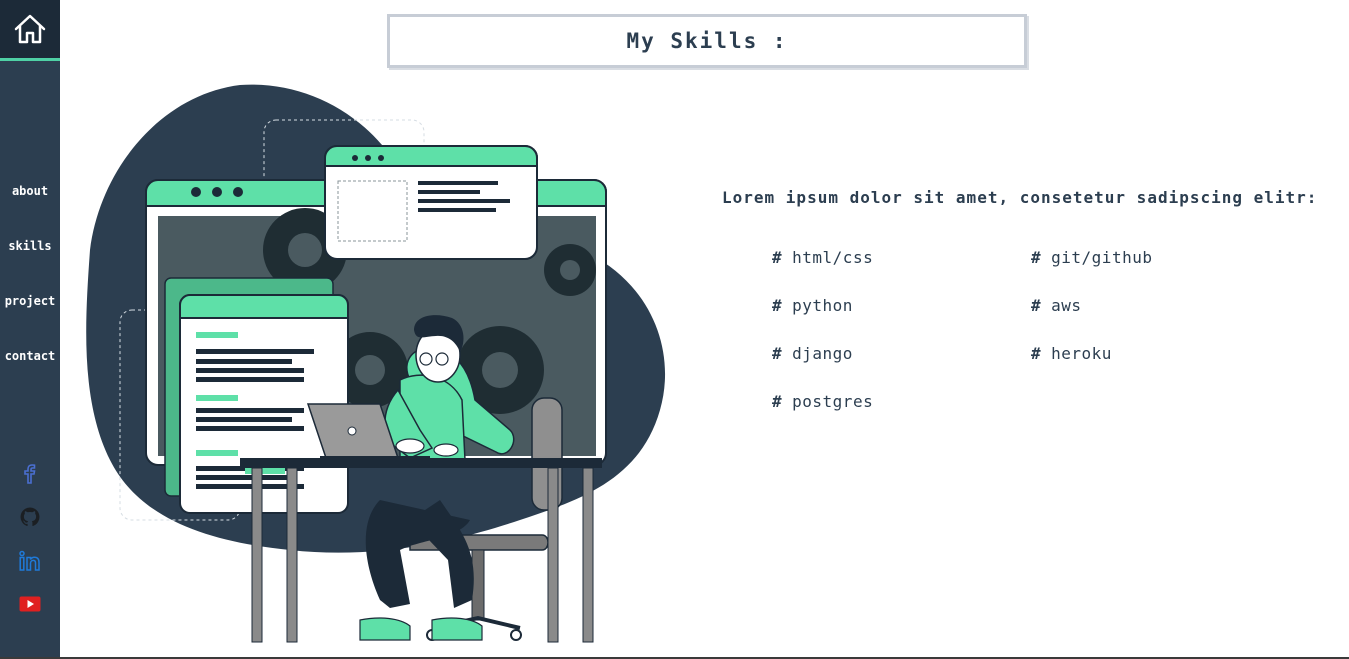 This screenshot has height=659, width=1349. I want to click on skill-item: # django, so click(812, 353).